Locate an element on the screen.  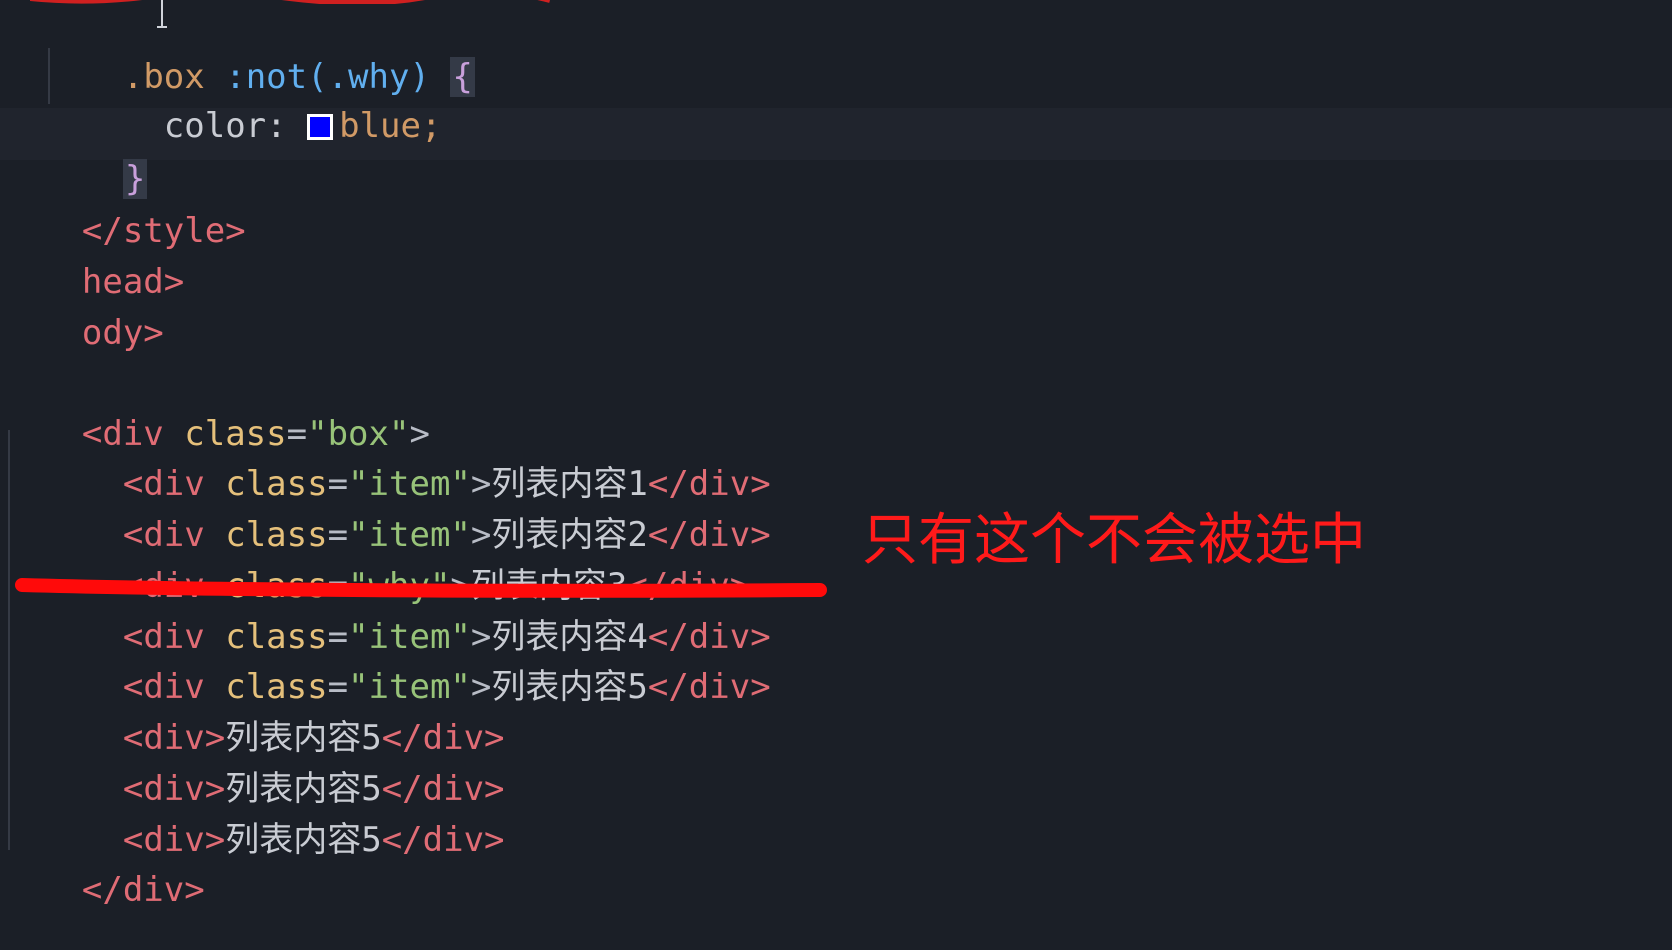
annotation-note: 只有这个不会被选中 is located at coordinates (1114, 540).